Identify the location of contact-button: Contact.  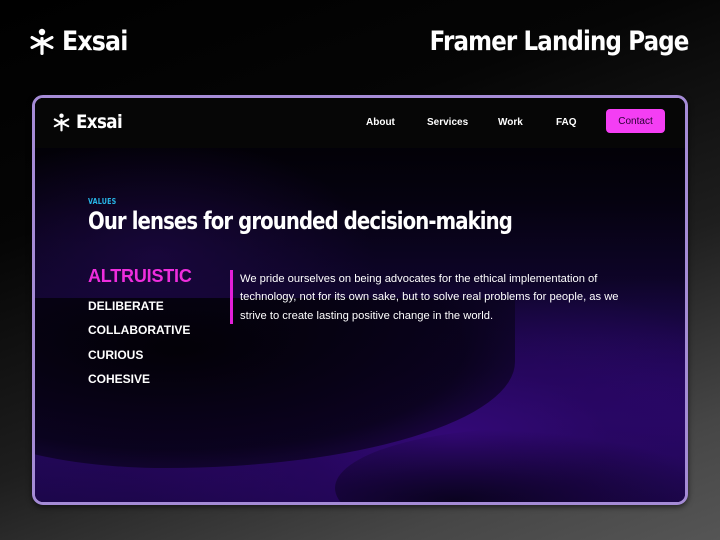
(635, 121).